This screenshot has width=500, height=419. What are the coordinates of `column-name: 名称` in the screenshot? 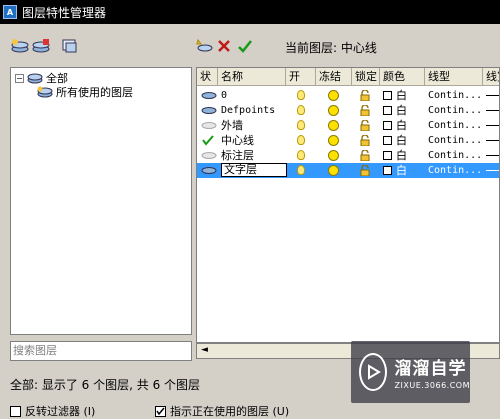 It's located at (252, 77).